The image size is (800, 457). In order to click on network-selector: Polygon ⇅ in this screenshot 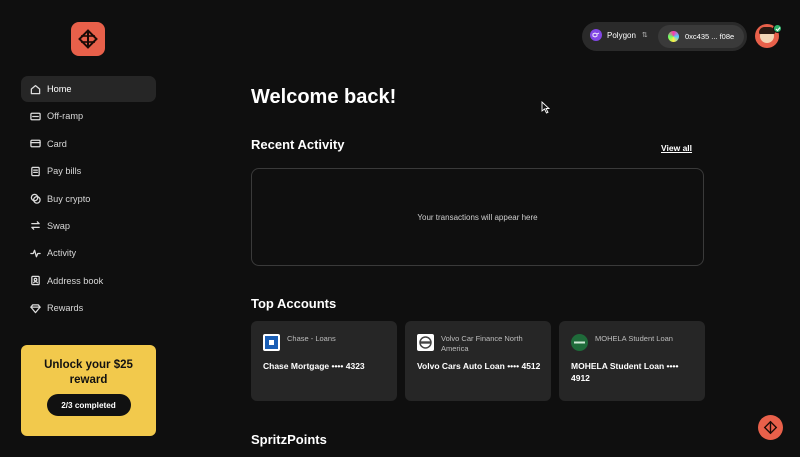, I will do `click(619, 35)`.